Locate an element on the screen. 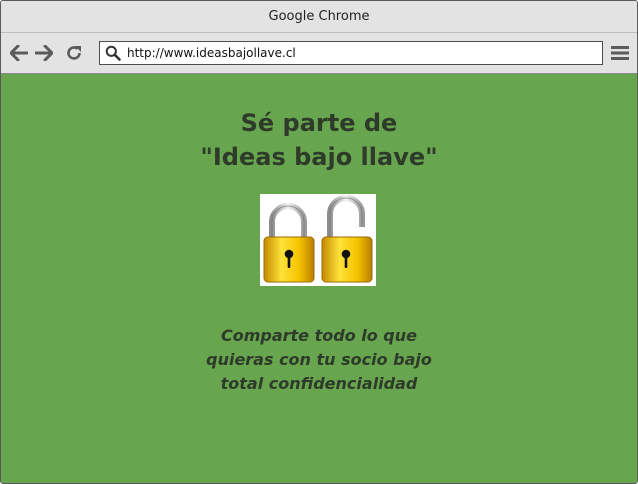 The height and width of the screenshot is (484, 638). hamburger-menu-icon is located at coordinates (620, 53).